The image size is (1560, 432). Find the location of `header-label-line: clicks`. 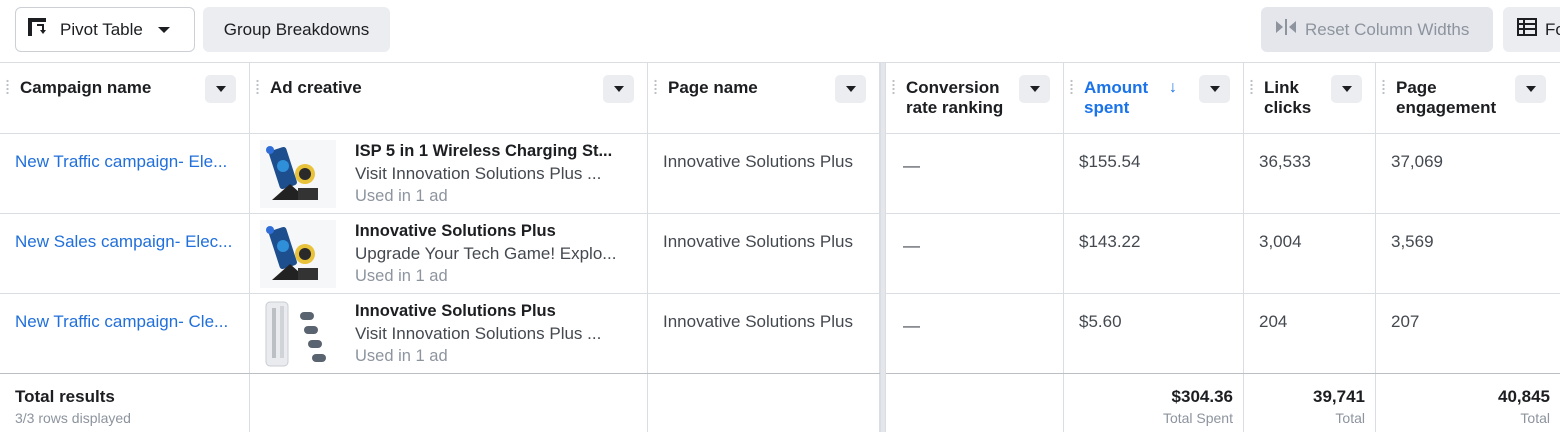

header-label-line: clicks is located at coordinates (1288, 107).